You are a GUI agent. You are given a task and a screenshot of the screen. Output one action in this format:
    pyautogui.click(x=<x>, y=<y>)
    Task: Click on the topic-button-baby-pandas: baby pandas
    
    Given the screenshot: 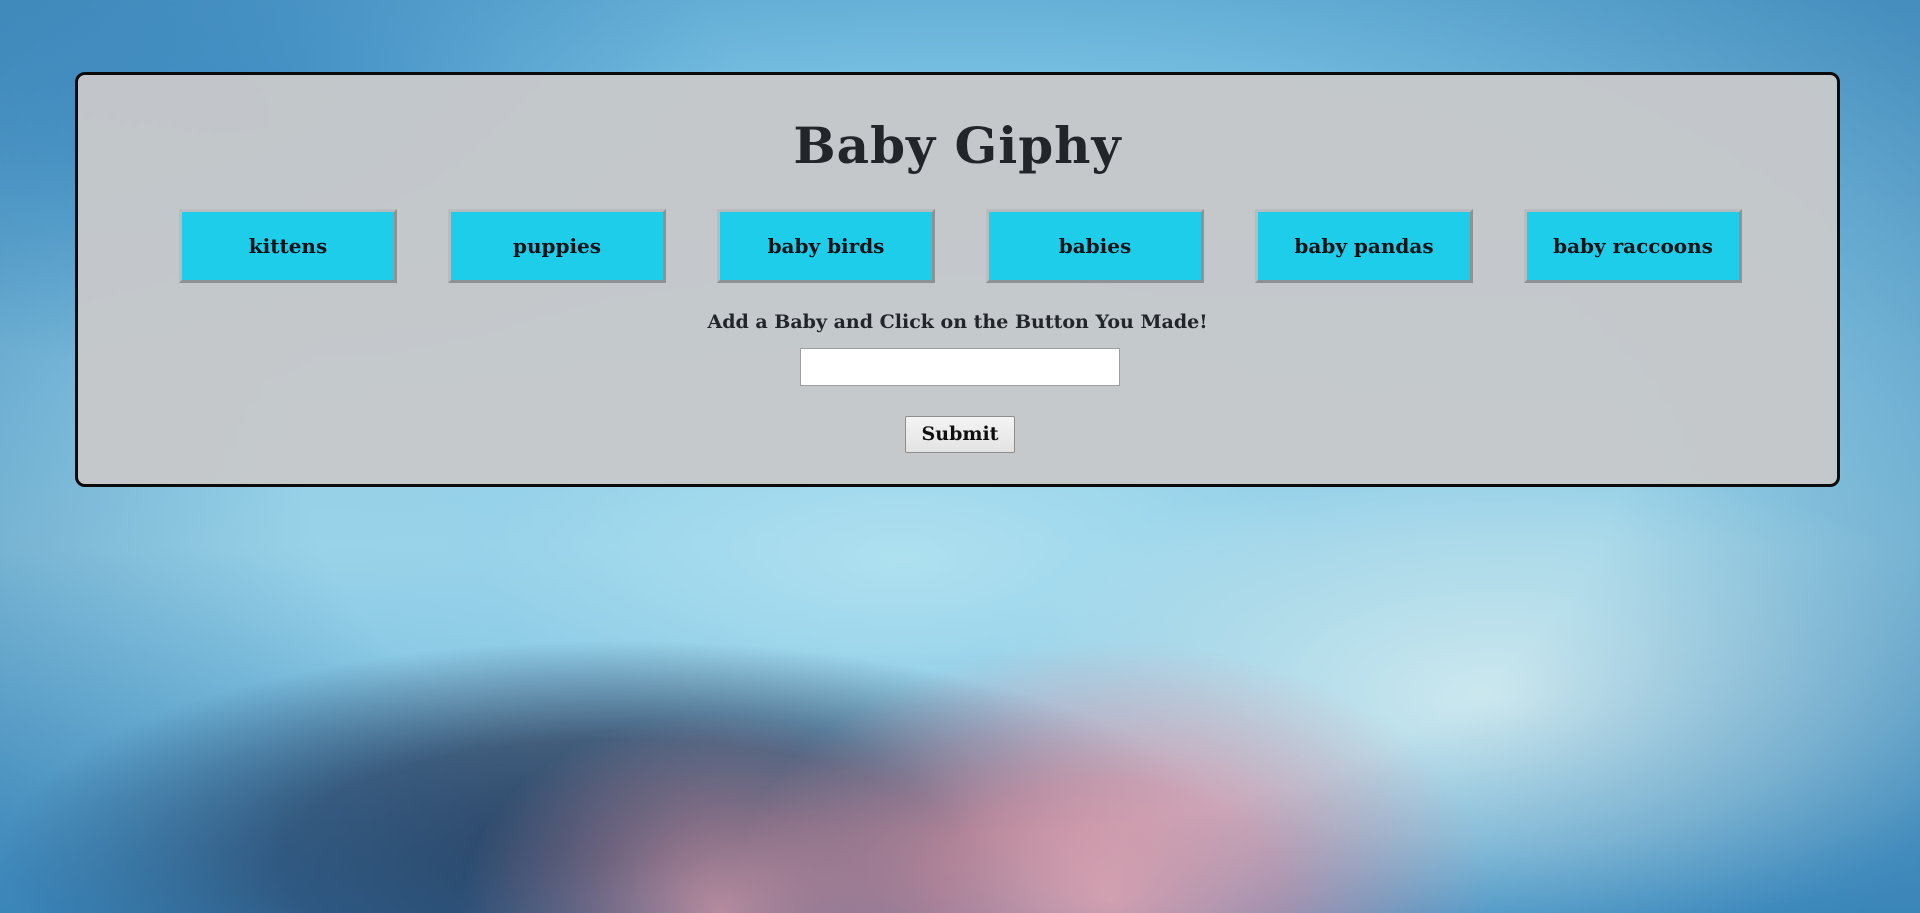 What is the action you would take?
    pyautogui.click(x=1364, y=246)
    